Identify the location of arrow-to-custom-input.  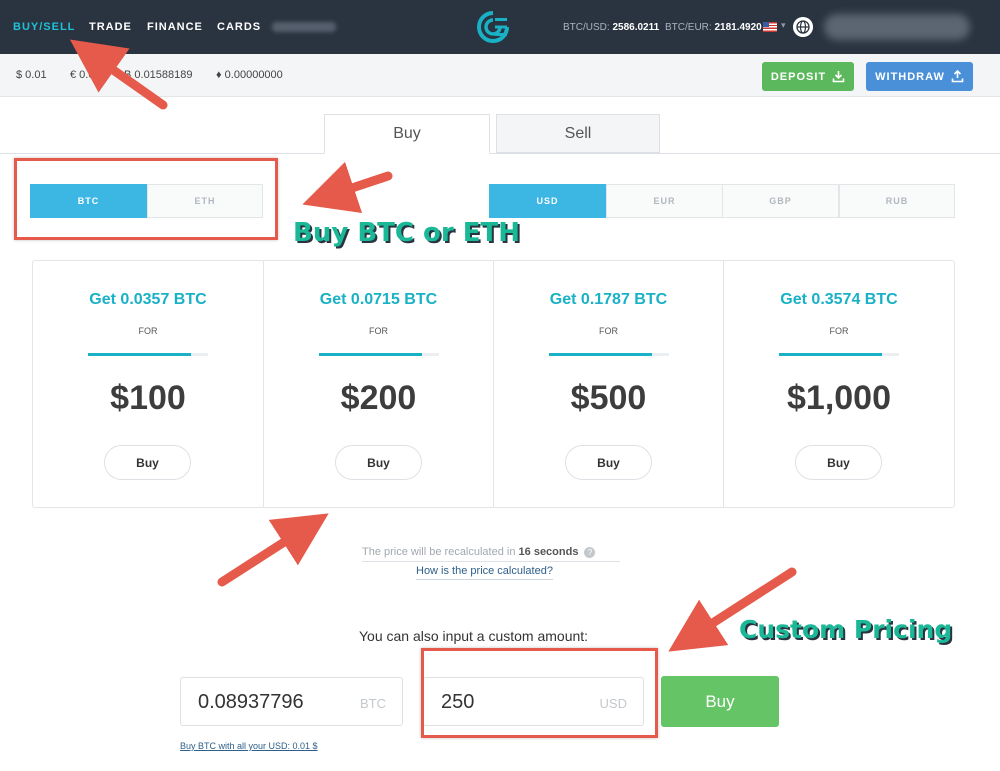
(732, 609).